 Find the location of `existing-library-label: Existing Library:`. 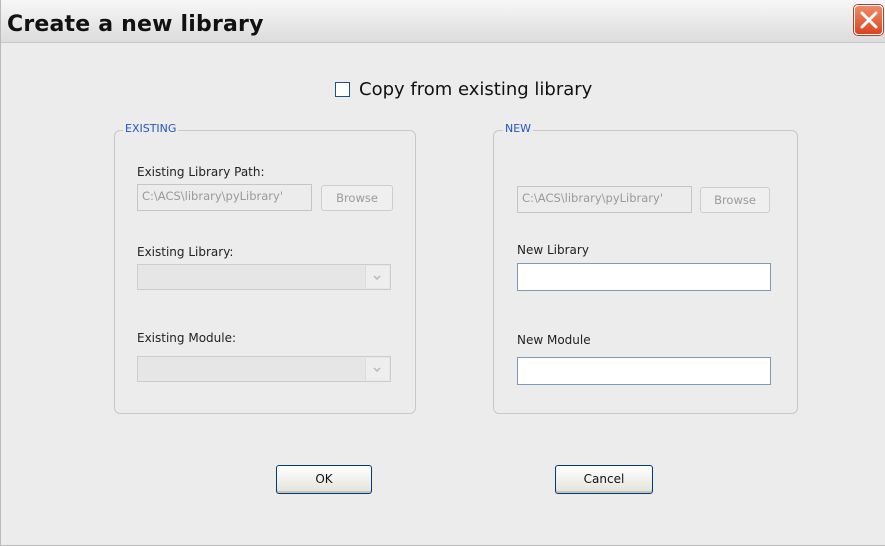

existing-library-label: Existing Library: is located at coordinates (185, 252).